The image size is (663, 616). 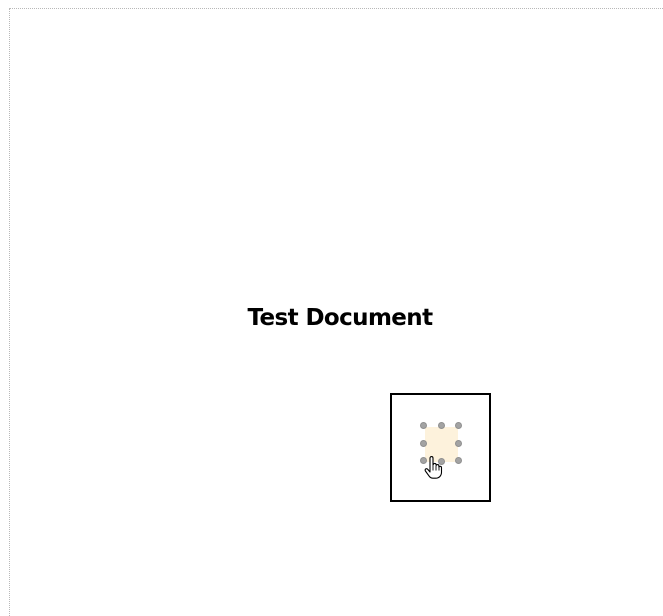 I want to click on resize-handle-middle-left, so click(x=423, y=443).